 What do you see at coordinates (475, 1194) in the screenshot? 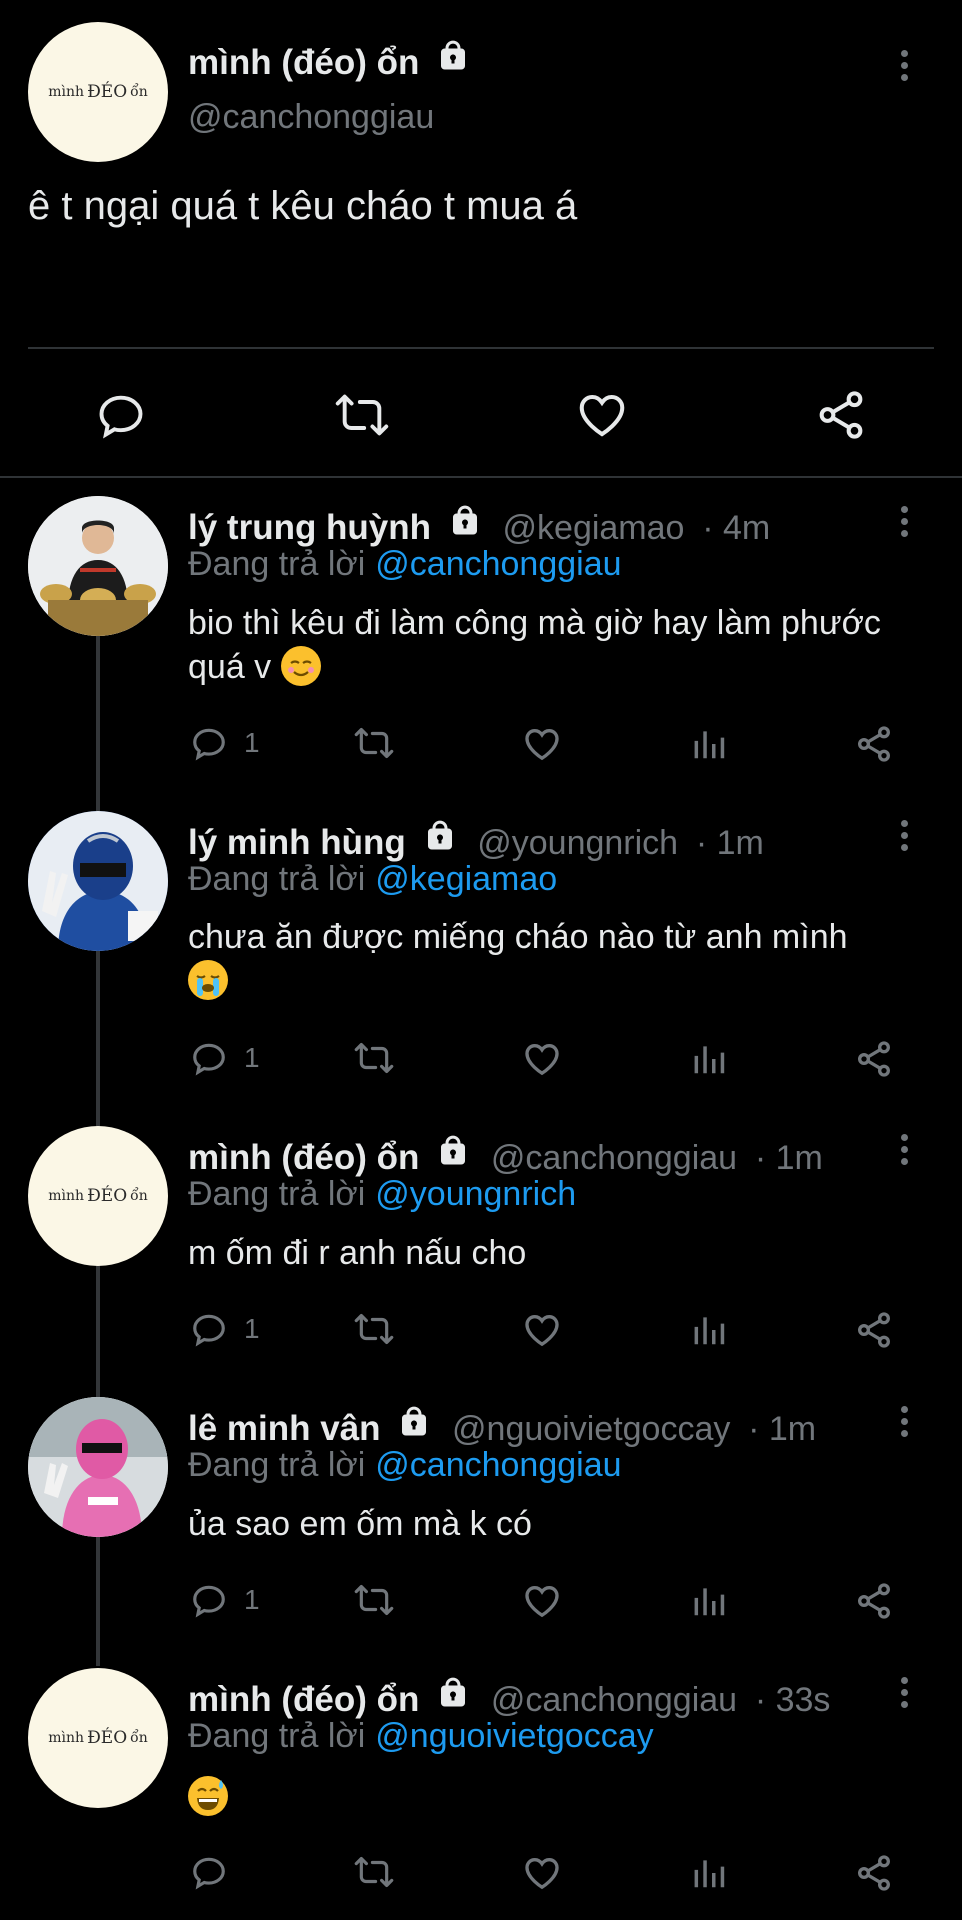
I see `replying-to-link: @youngnrich` at bounding box center [475, 1194].